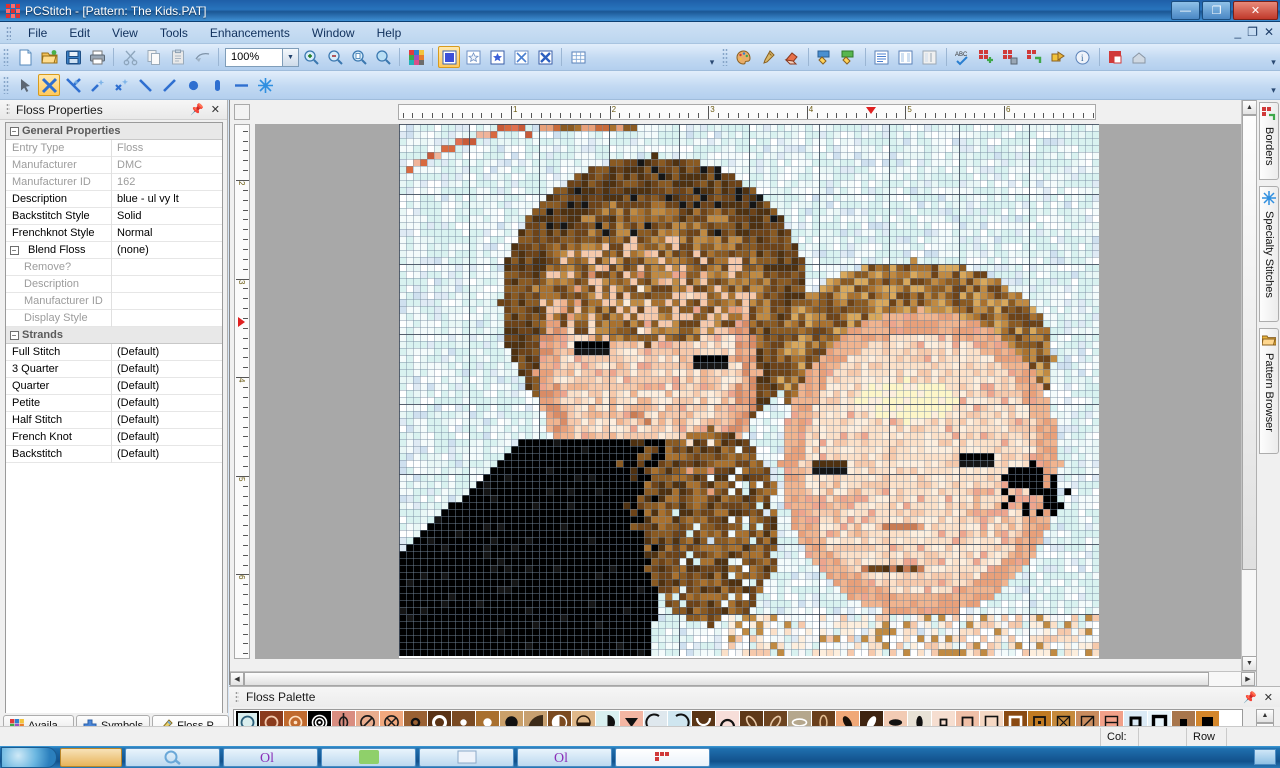 Image resolution: width=1280 pixels, height=768 pixels. I want to click on property-row-3-quarter: 3 Quarter (Default), so click(114, 369).